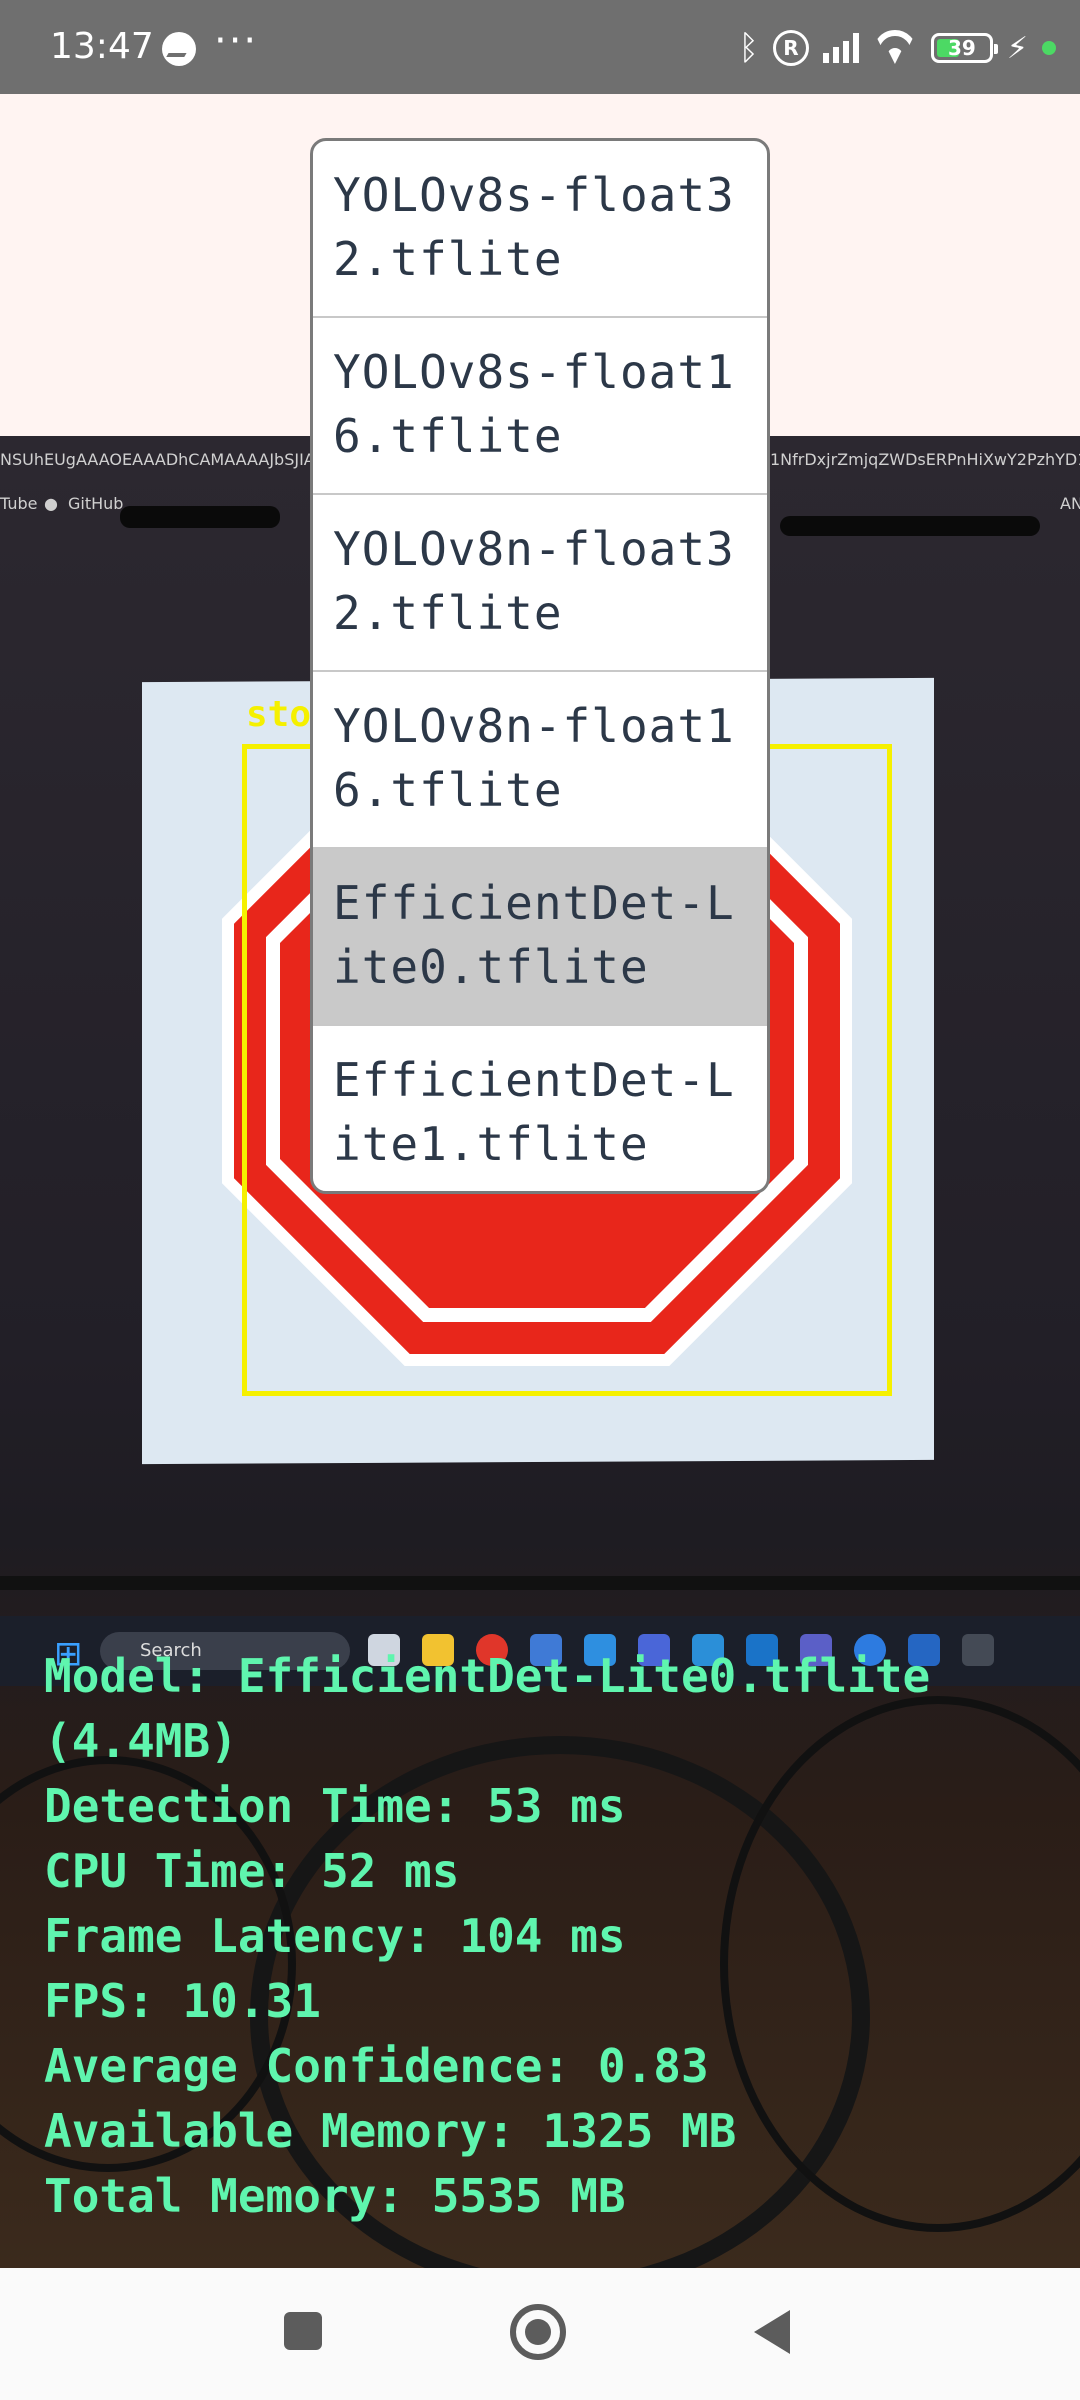  I want to click on status-time: 13:47, so click(102, 46).